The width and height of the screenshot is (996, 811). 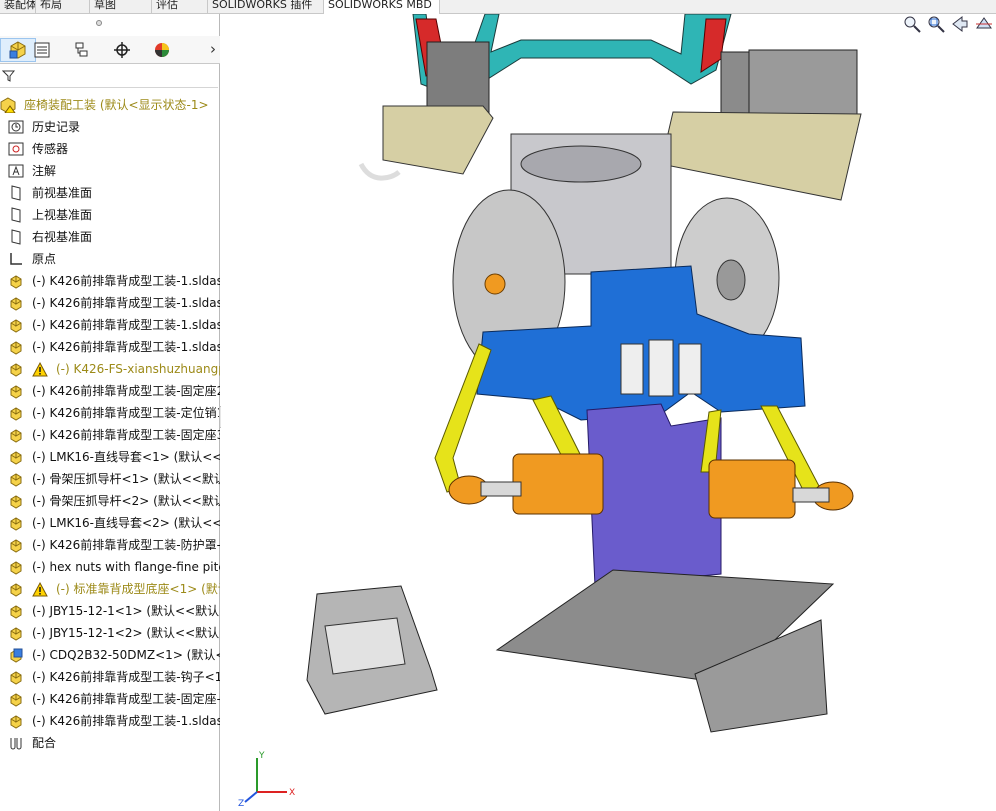 What do you see at coordinates (126, 545) in the screenshot?
I see `tree-item-label: (-) K426前排靠背成型工装-防护罩-` at bounding box center [126, 545].